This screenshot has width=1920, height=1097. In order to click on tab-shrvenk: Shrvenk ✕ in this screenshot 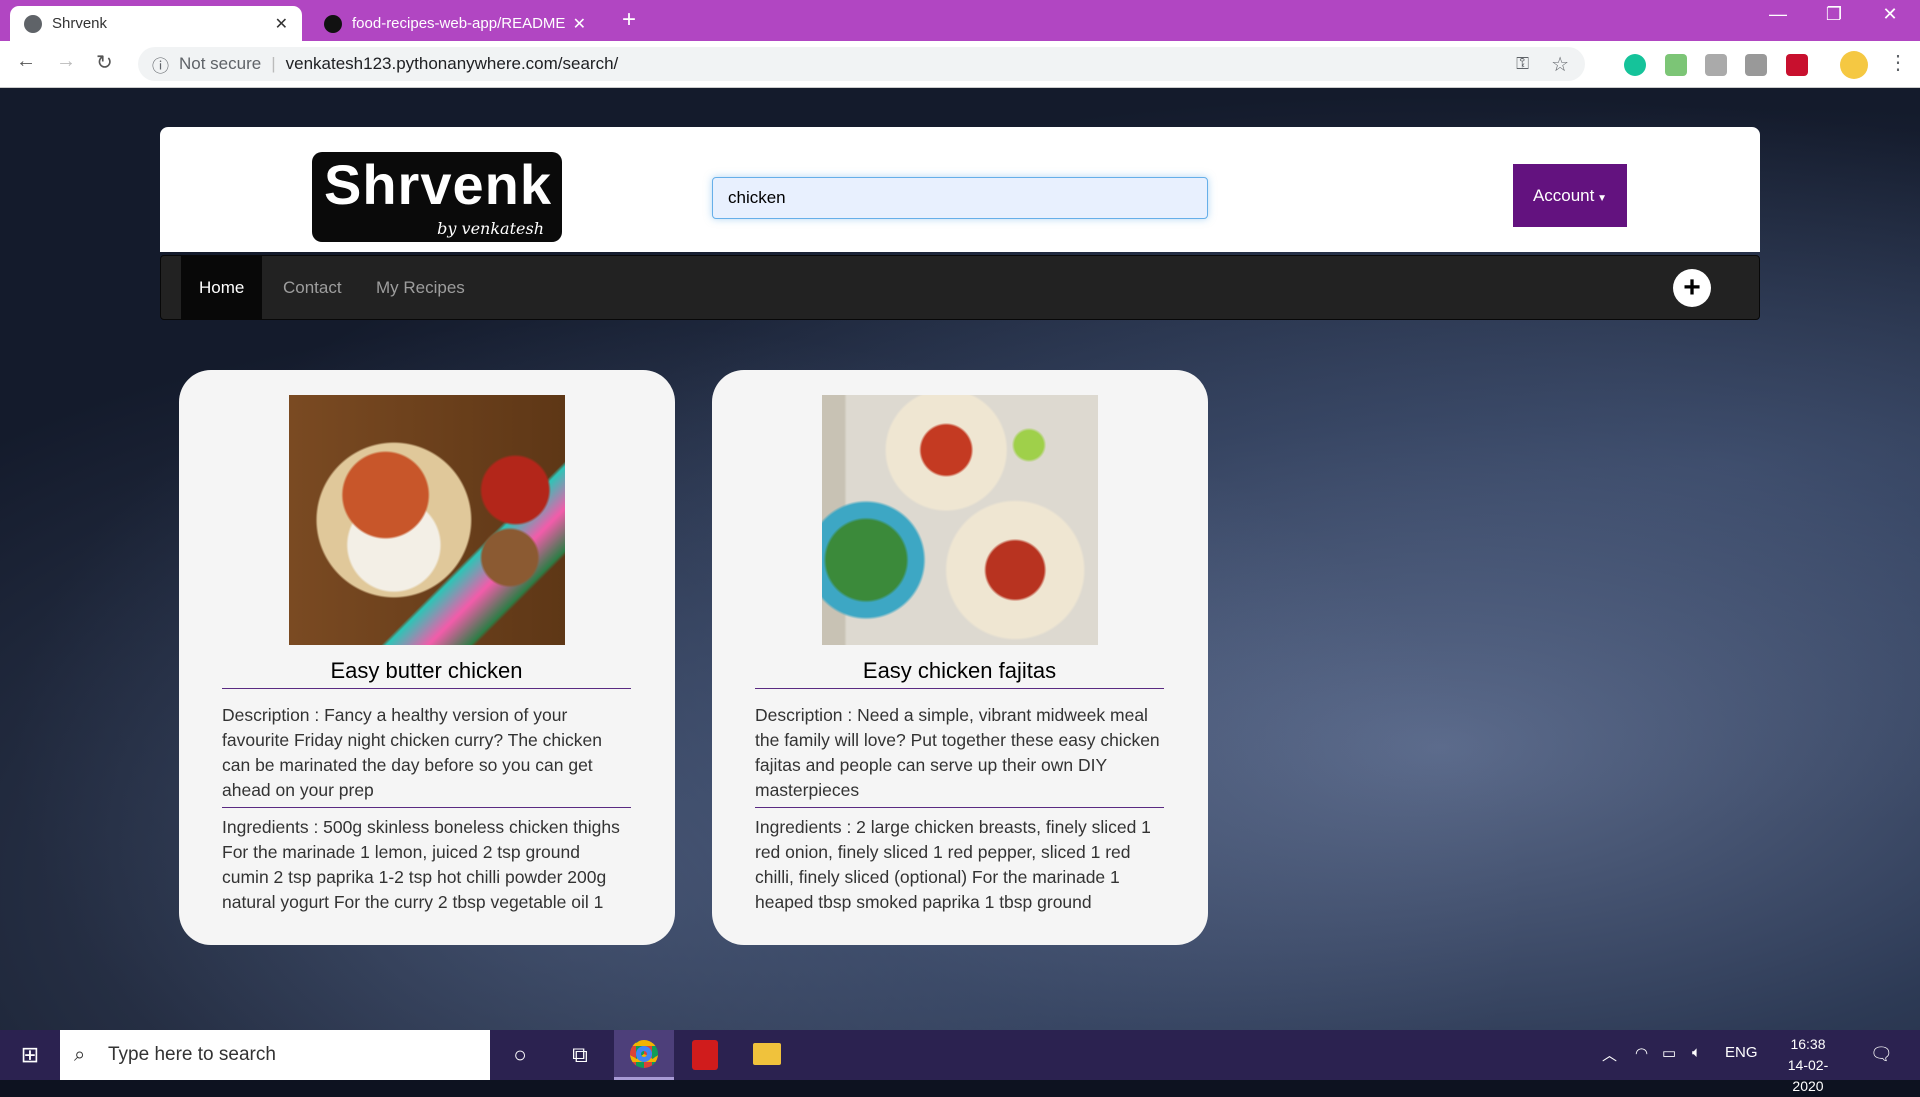, I will do `click(156, 23)`.